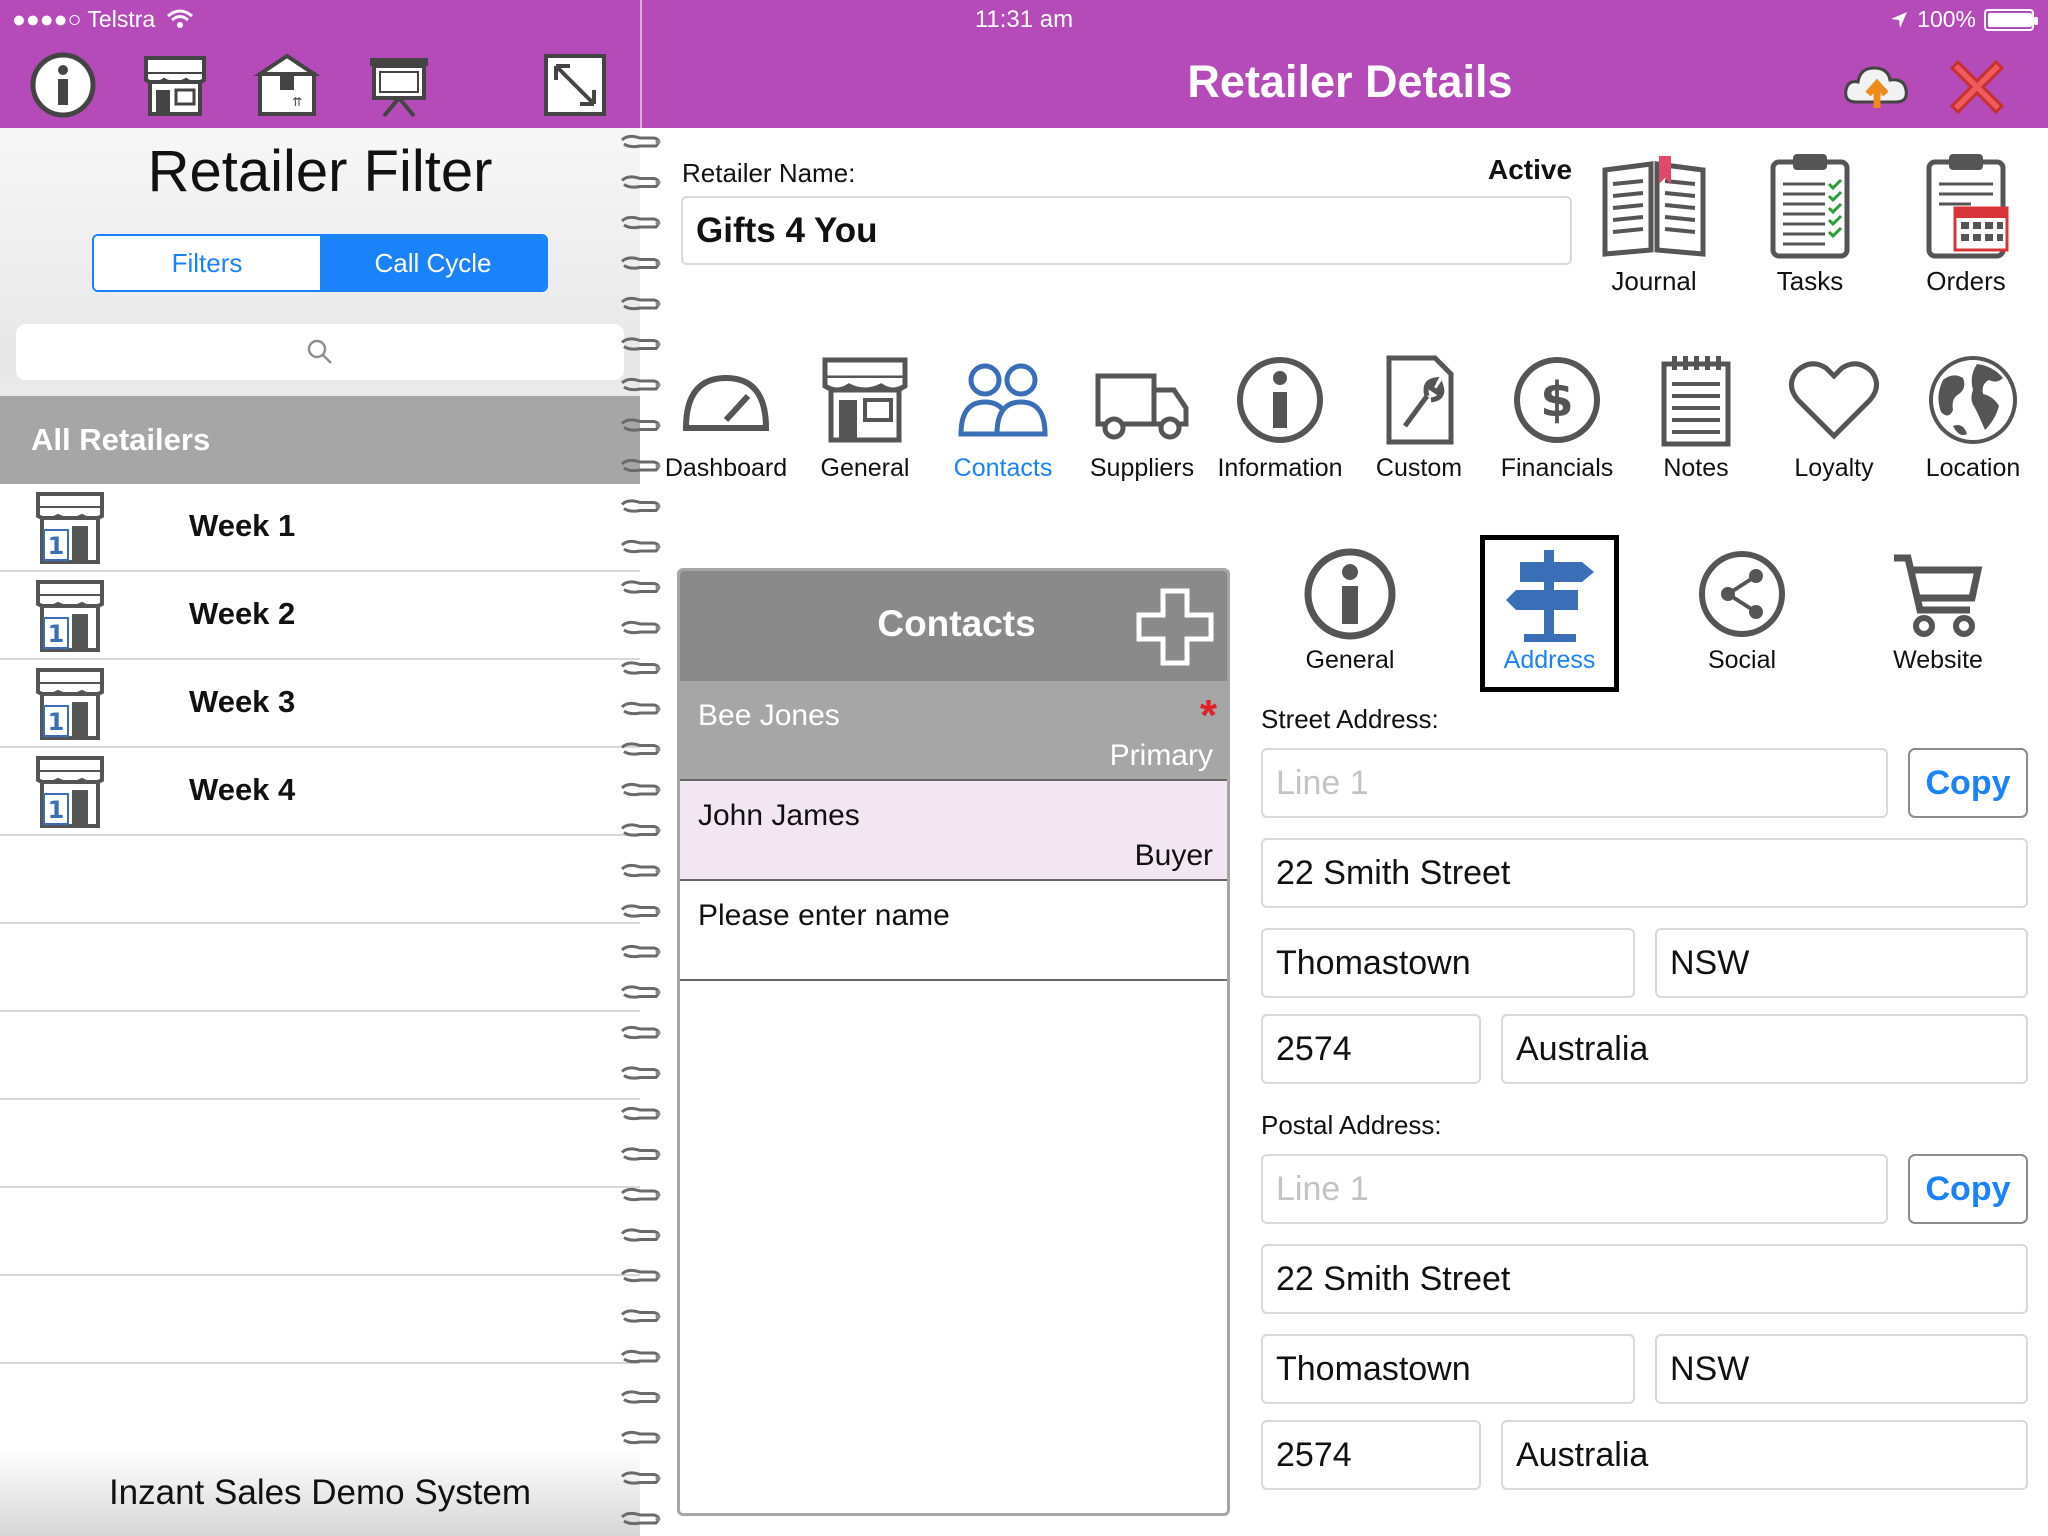  What do you see at coordinates (320, 1493) in the screenshot?
I see `footer-system-name: Inzant Sales Demo System` at bounding box center [320, 1493].